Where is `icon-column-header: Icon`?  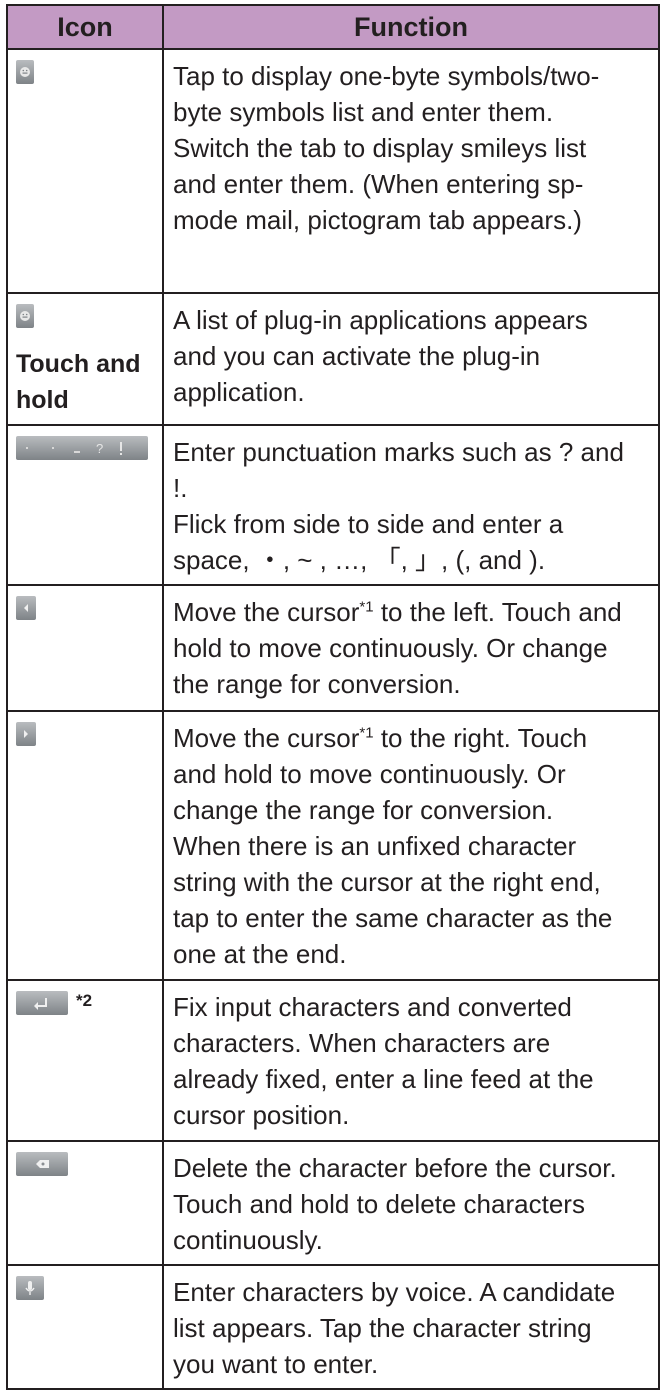 icon-column-header: Icon is located at coordinates (85, 27).